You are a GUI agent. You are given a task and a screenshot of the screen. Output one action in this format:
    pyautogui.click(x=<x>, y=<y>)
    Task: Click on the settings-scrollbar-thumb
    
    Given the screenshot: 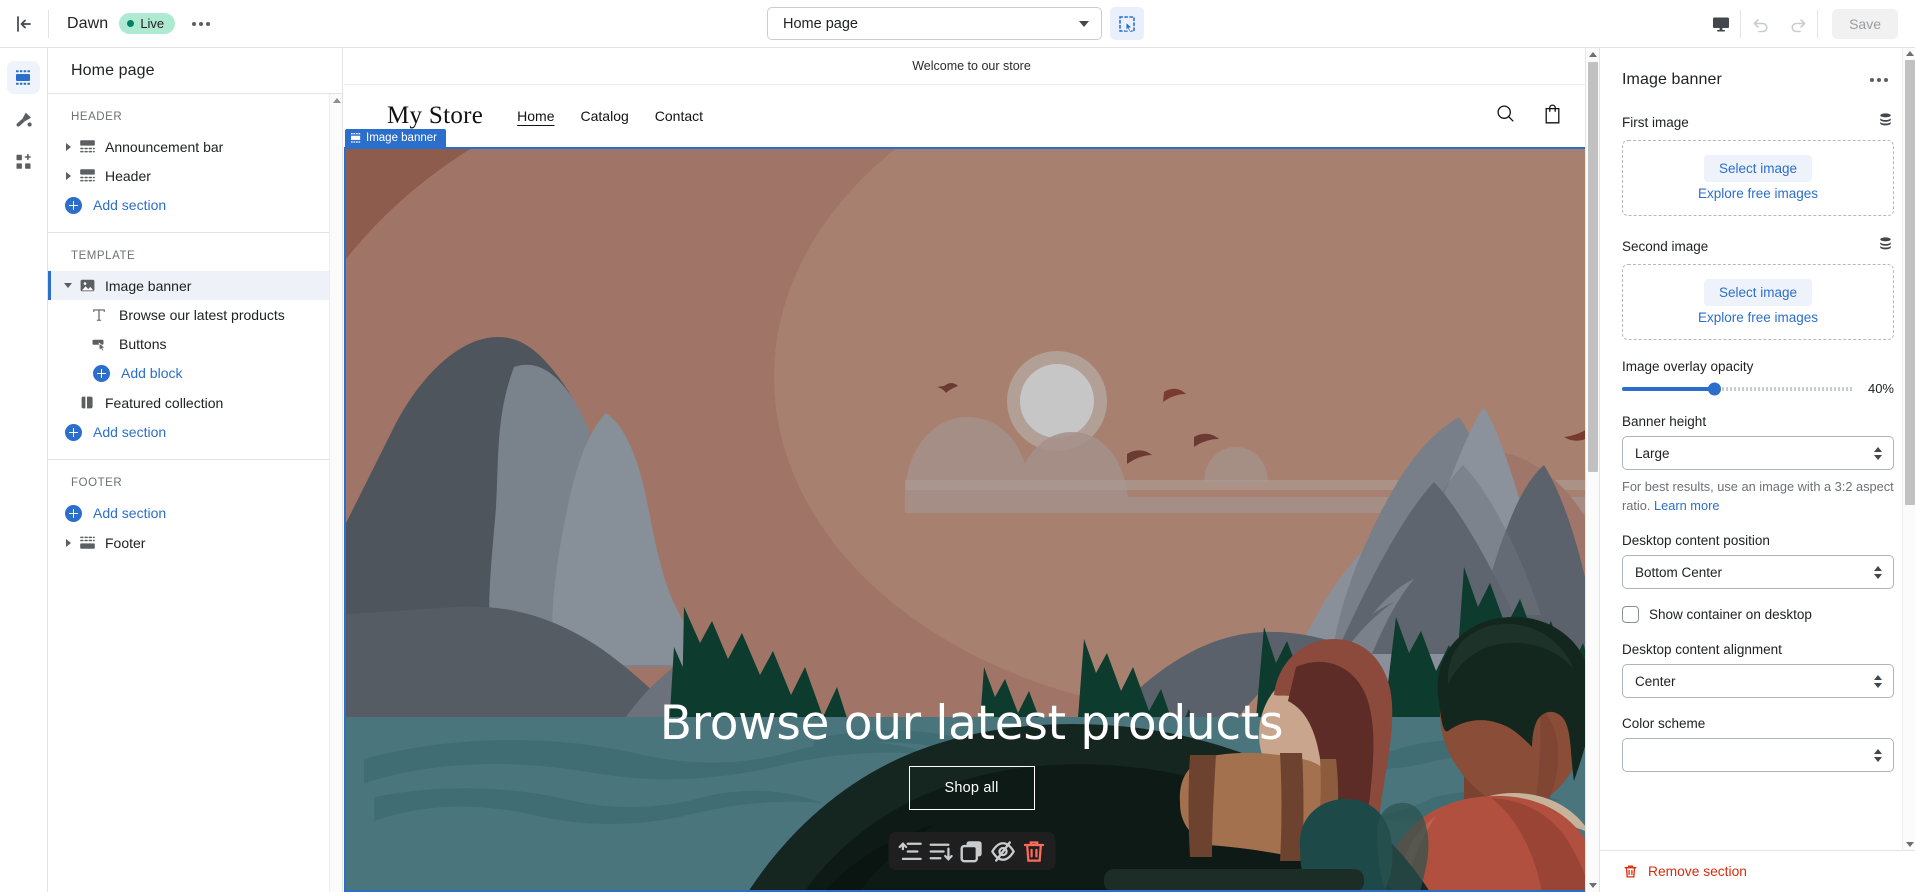 What is the action you would take?
    pyautogui.click(x=1910, y=282)
    